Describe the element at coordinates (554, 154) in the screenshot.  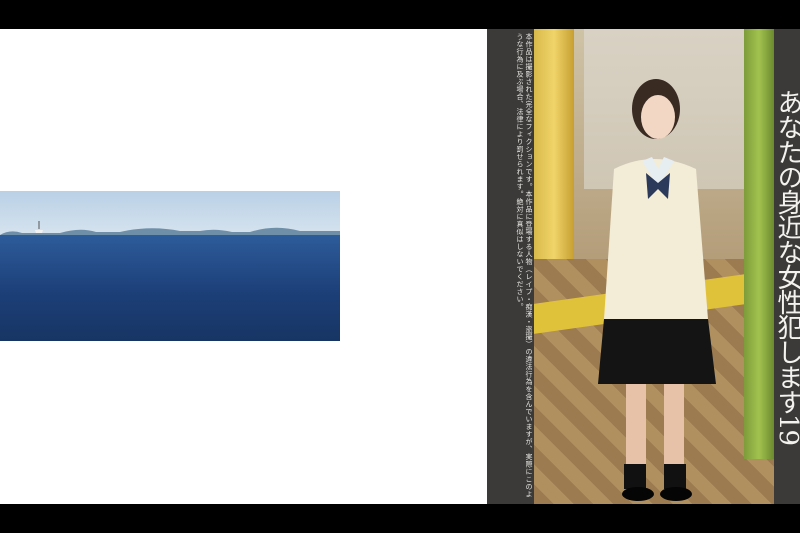
I see `yellow-pillar` at that location.